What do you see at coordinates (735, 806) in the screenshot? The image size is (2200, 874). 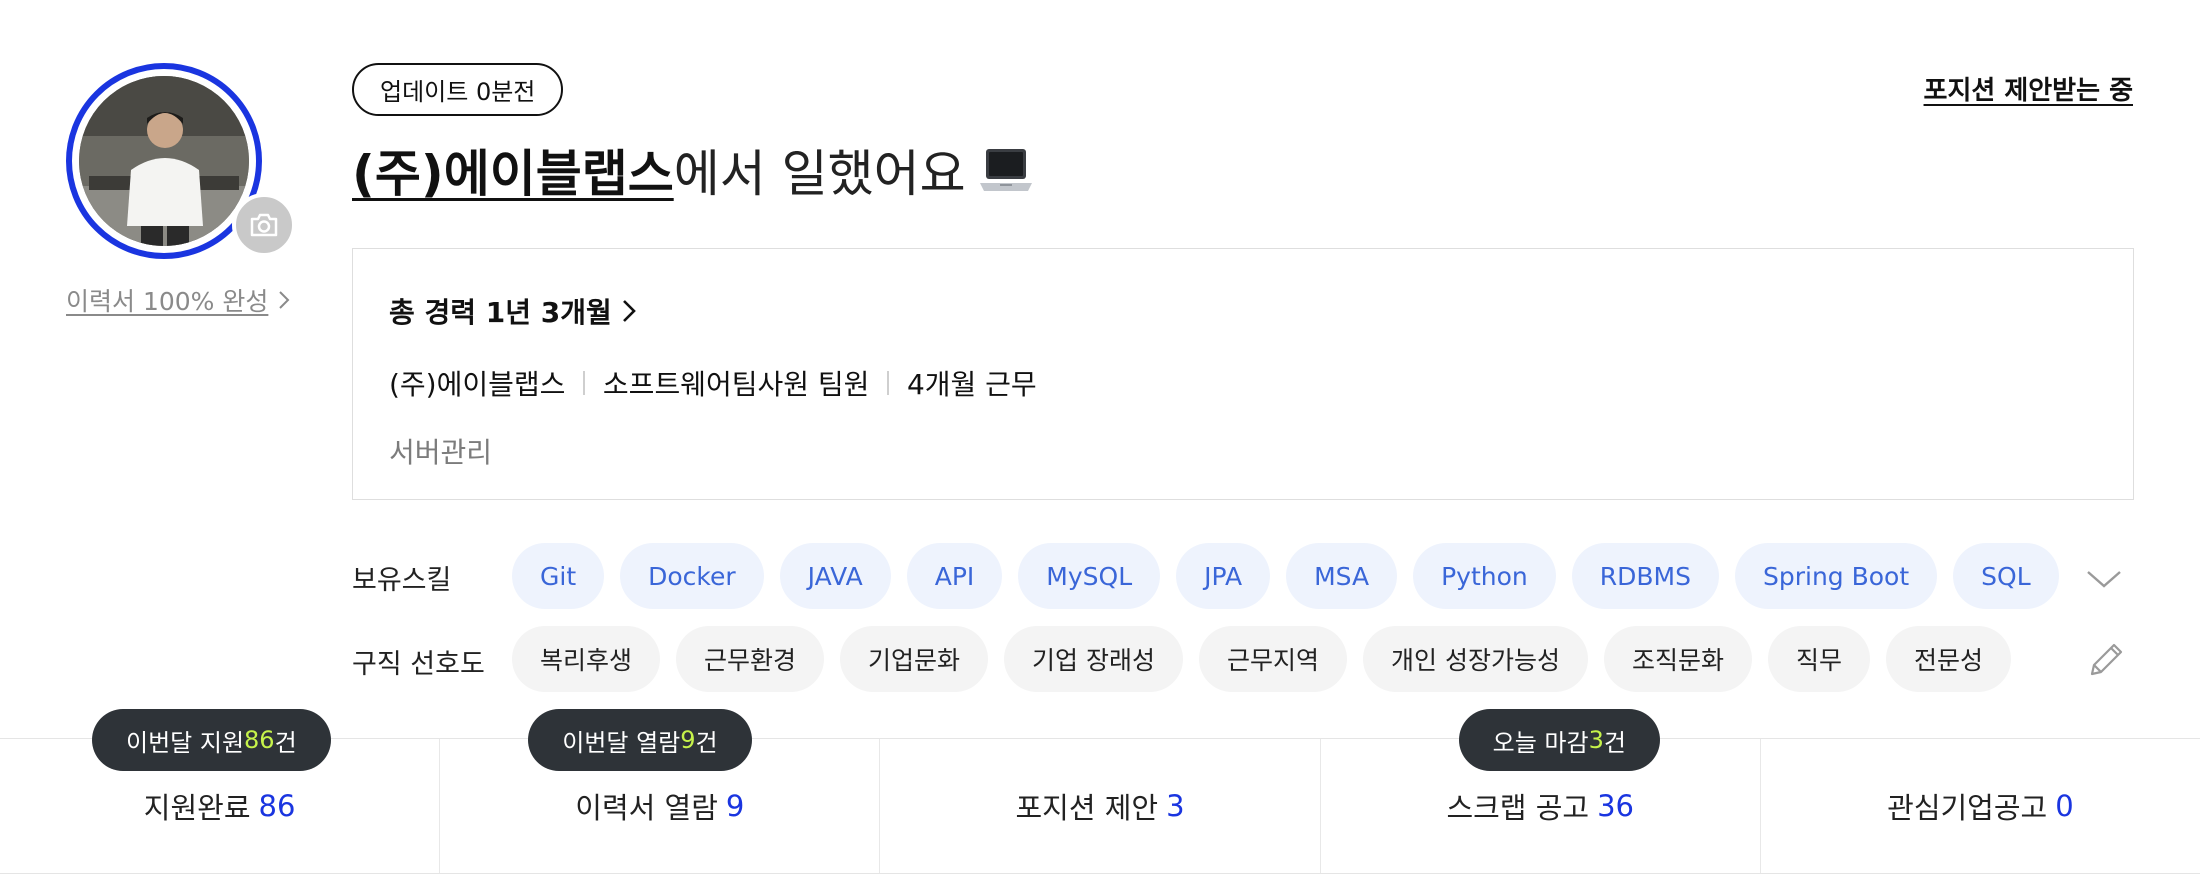 I see `stat-count: 9` at bounding box center [735, 806].